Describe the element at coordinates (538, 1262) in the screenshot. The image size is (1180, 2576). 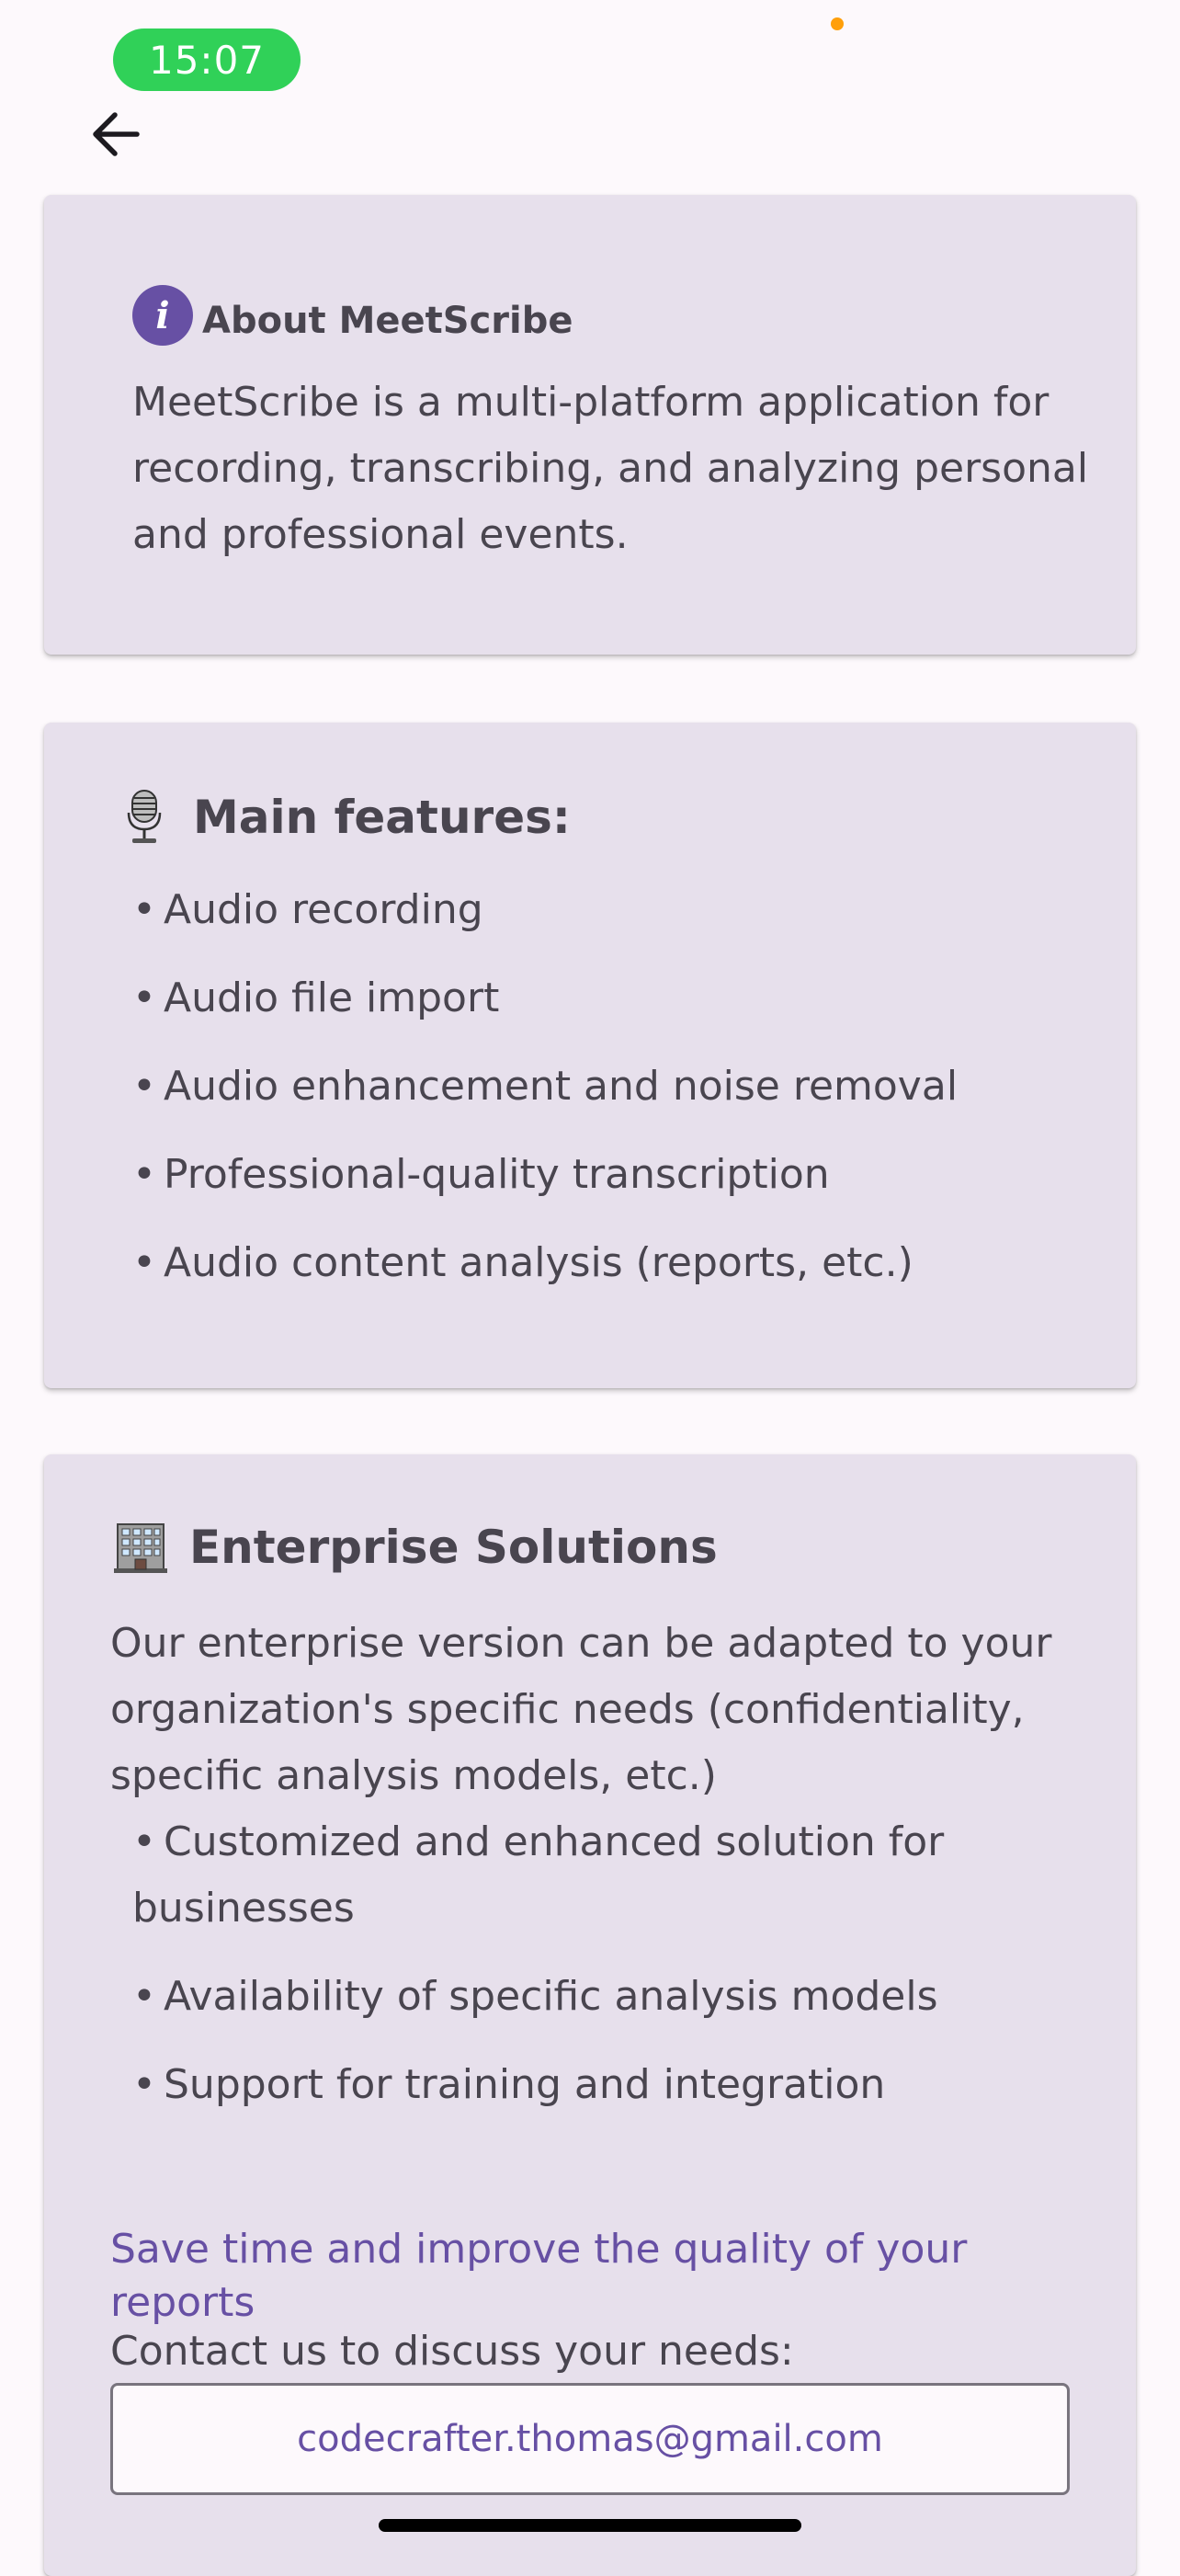
I see `feature-label: Audio content analysis (reports, etc.)` at that location.